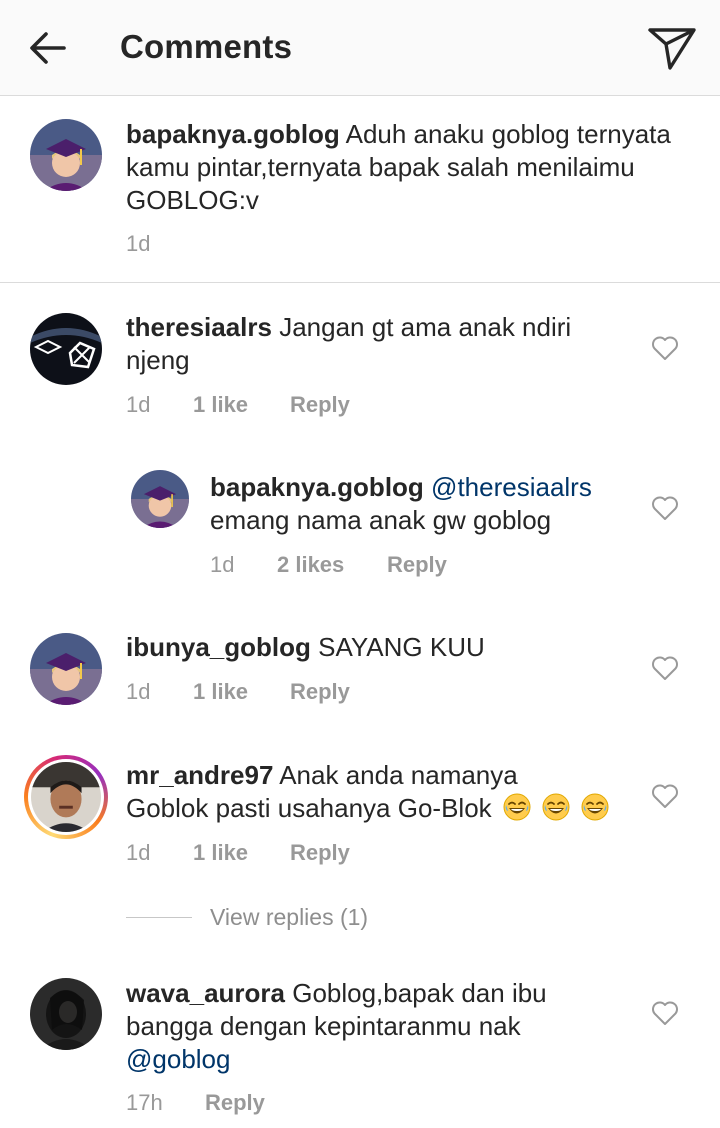 The width and height of the screenshot is (720, 1128). I want to click on view-replies-button: View replies (1), so click(247, 917).